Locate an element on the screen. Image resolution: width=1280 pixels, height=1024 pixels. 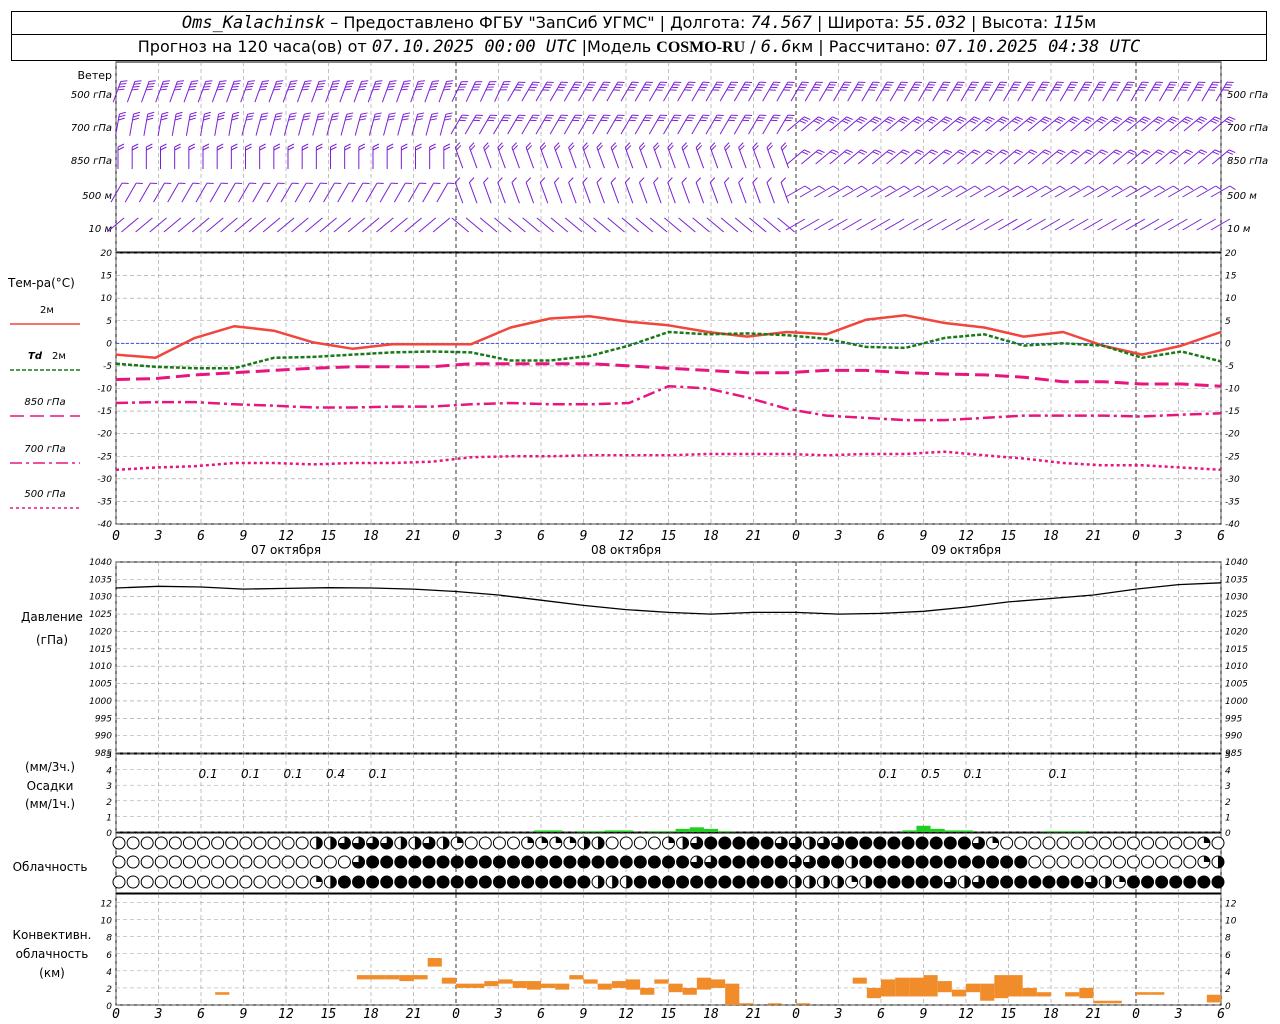
conv-tick-label-right: 2 is located at coordinates (1228, 990).